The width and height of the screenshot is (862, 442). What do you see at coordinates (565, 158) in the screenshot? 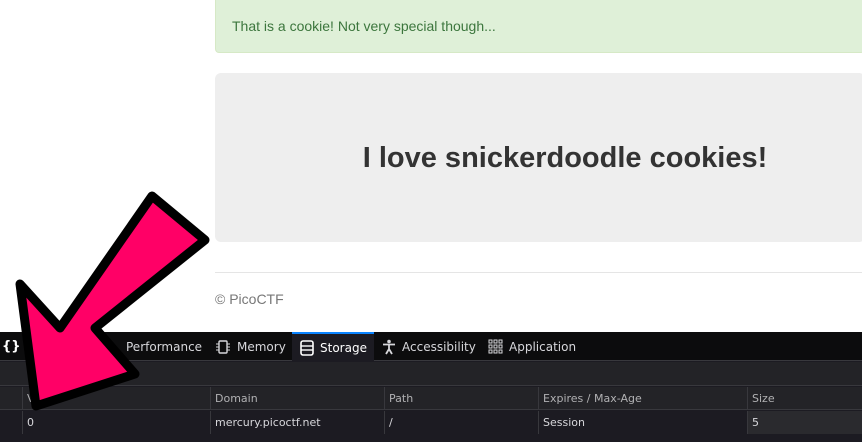
I see `jumbotron-heading: I love snickerdoodle cookies!` at bounding box center [565, 158].